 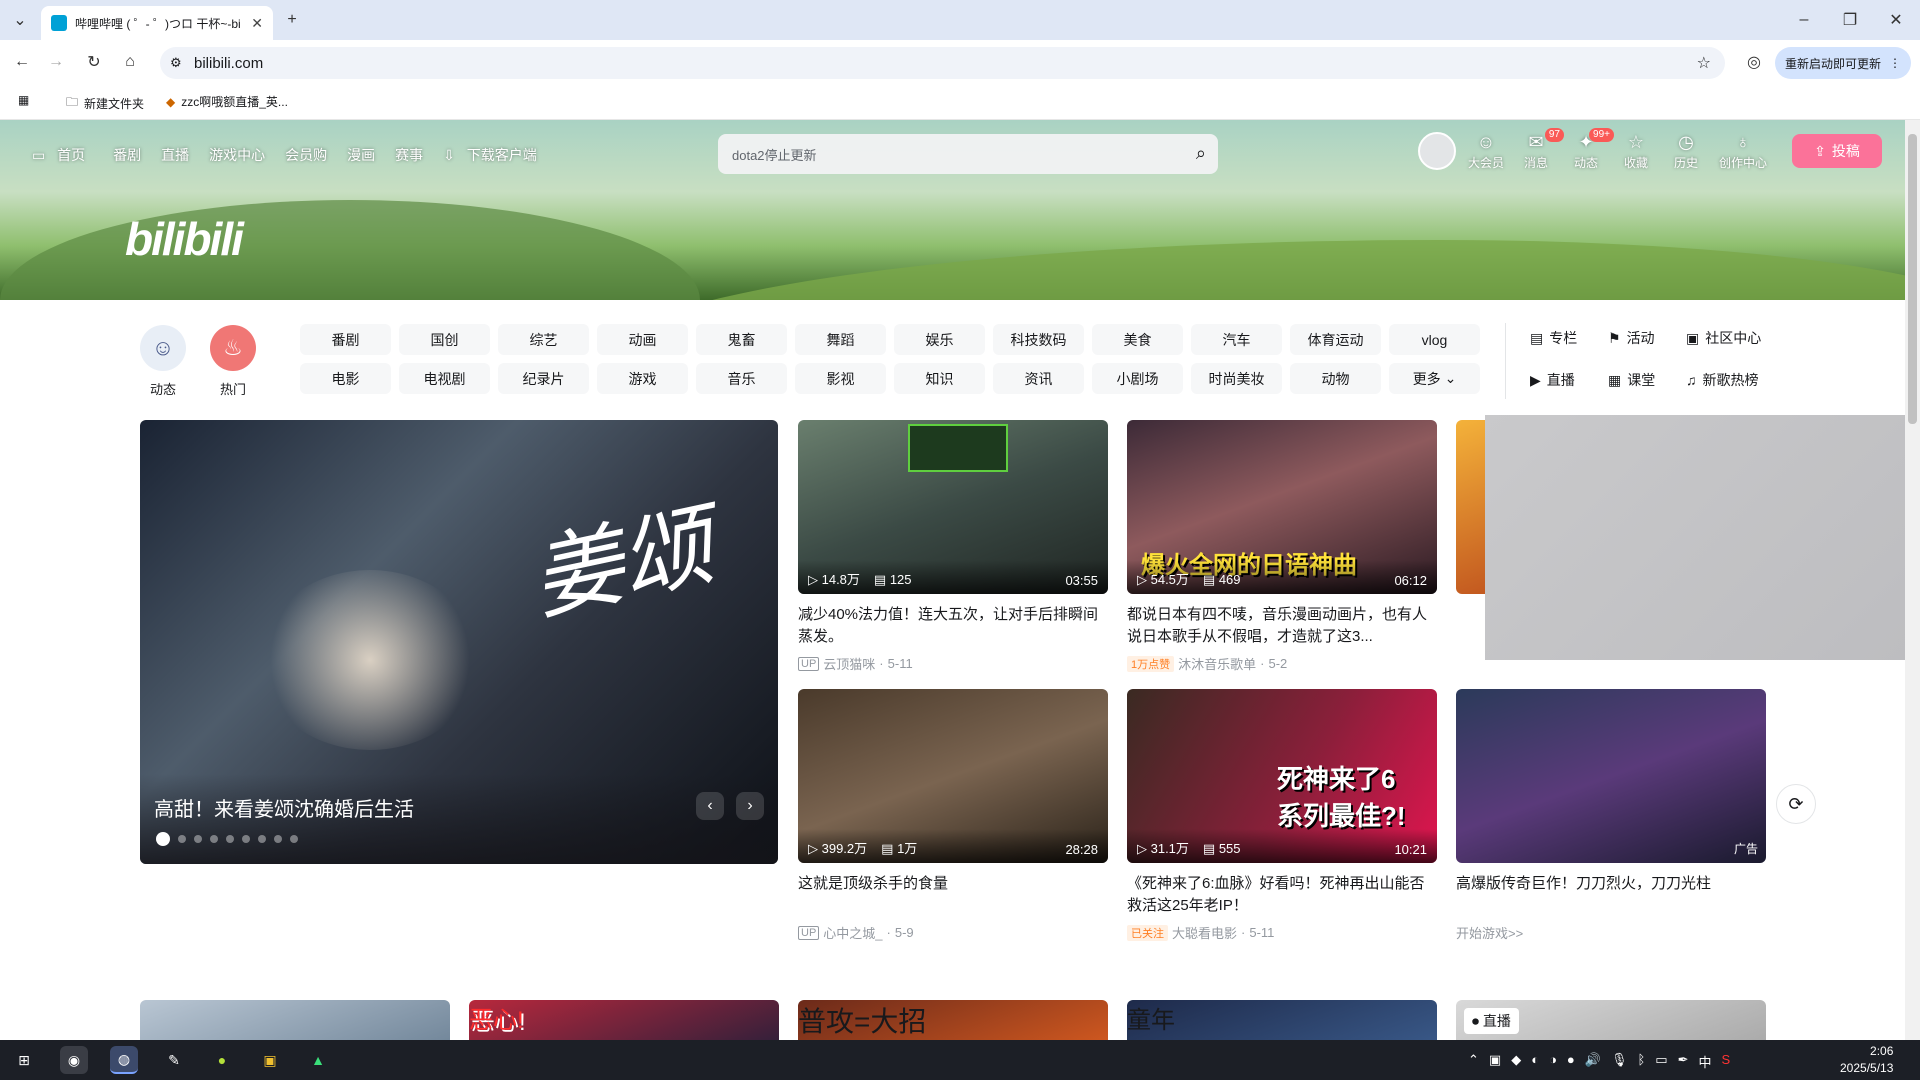 What do you see at coordinates (1636, 151) in the screenshot?
I see `star-icon: ☆ 收藏` at bounding box center [1636, 151].